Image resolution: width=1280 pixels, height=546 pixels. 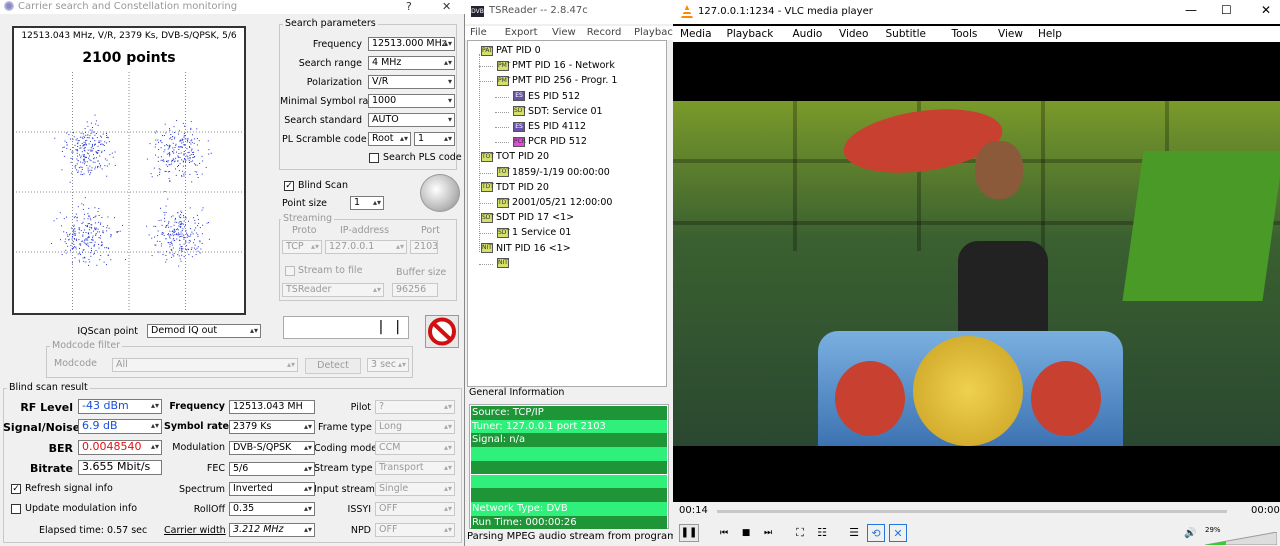 What do you see at coordinates (290, 271) in the screenshot?
I see `stream-to-file-checkbox` at bounding box center [290, 271].